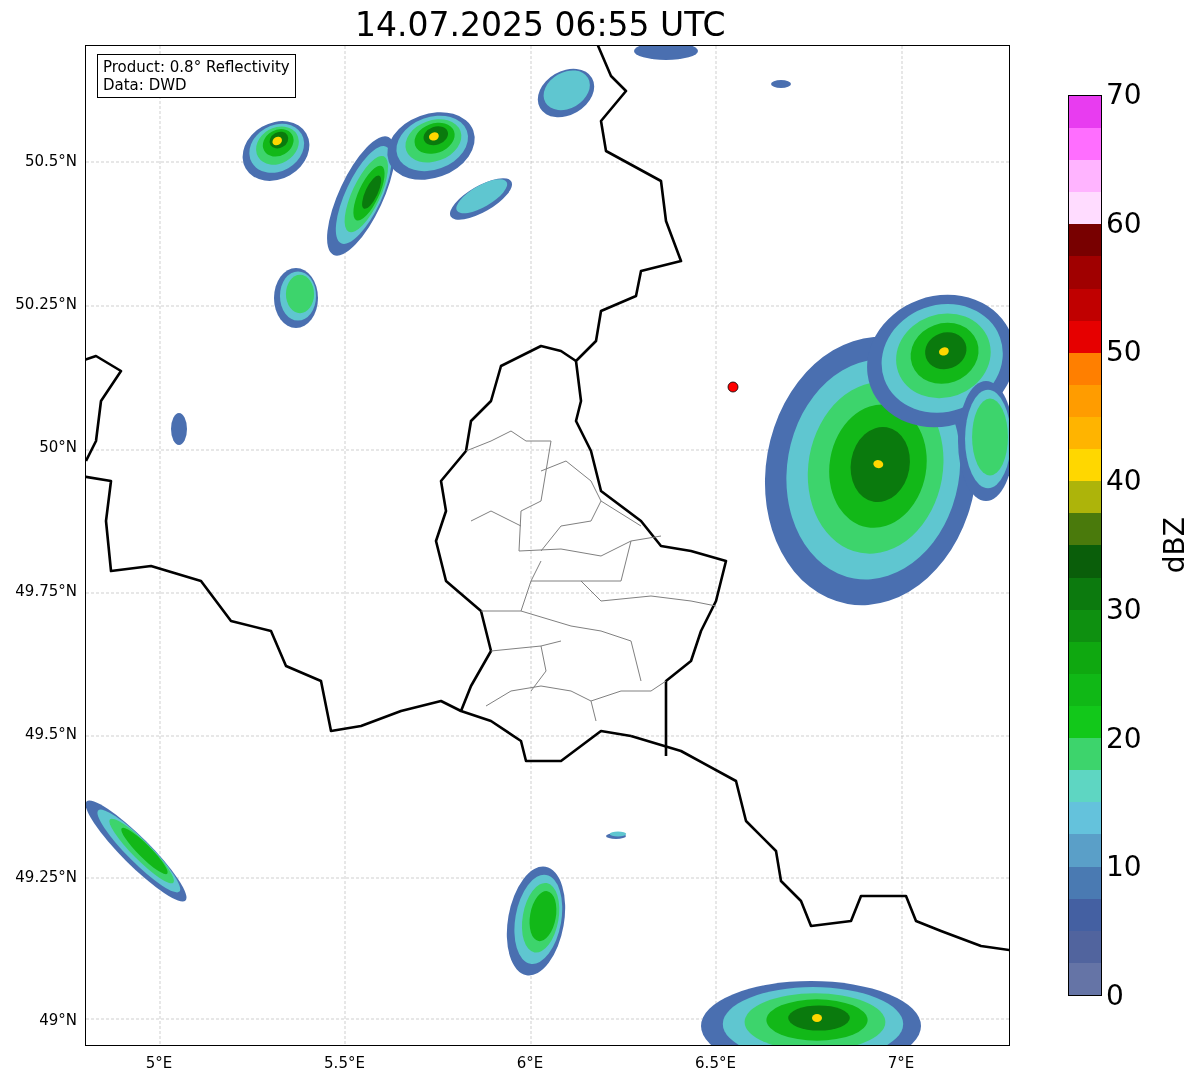 This screenshot has height=1081, width=1202. What do you see at coordinates (1124, 223) in the screenshot?
I see `colorbar-tick-label: 60` at bounding box center [1124, 223].